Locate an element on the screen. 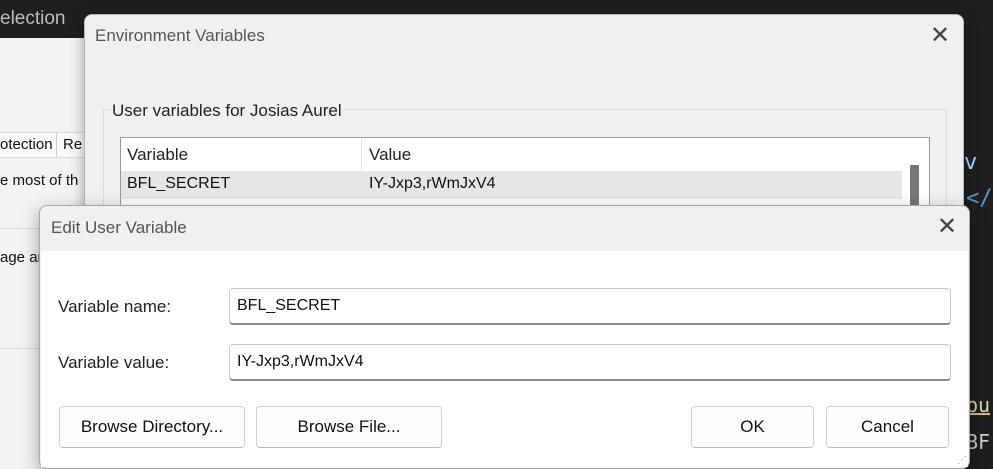 The width and height of the screenshot is (993, 469). menubar-text: election is located at coordinates (33, 19).